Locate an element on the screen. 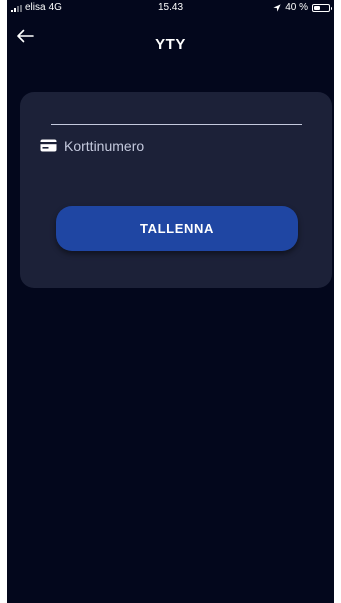 The width and height of the screenshot is (341, 603). card-number-field is located at coordinates (178, 153).